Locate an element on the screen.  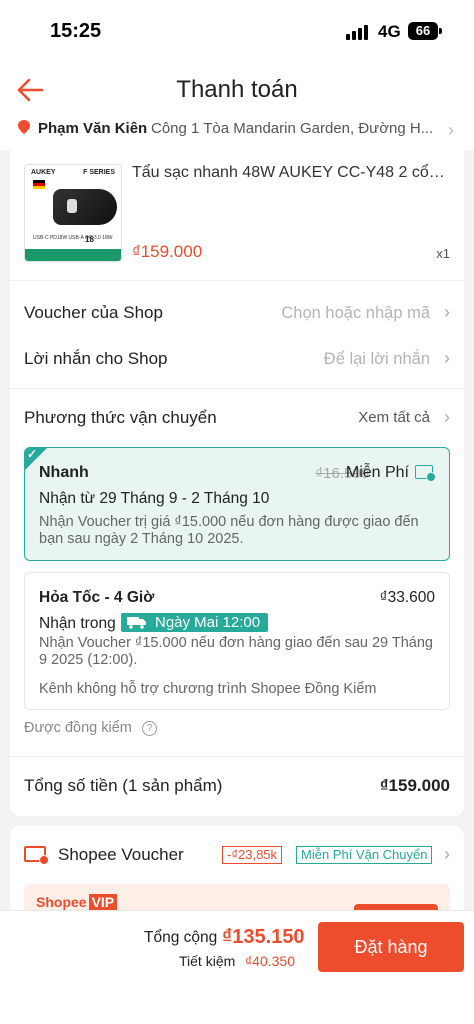
shipping-see-all: Xem tất cả is located at coordinates (394, 417).